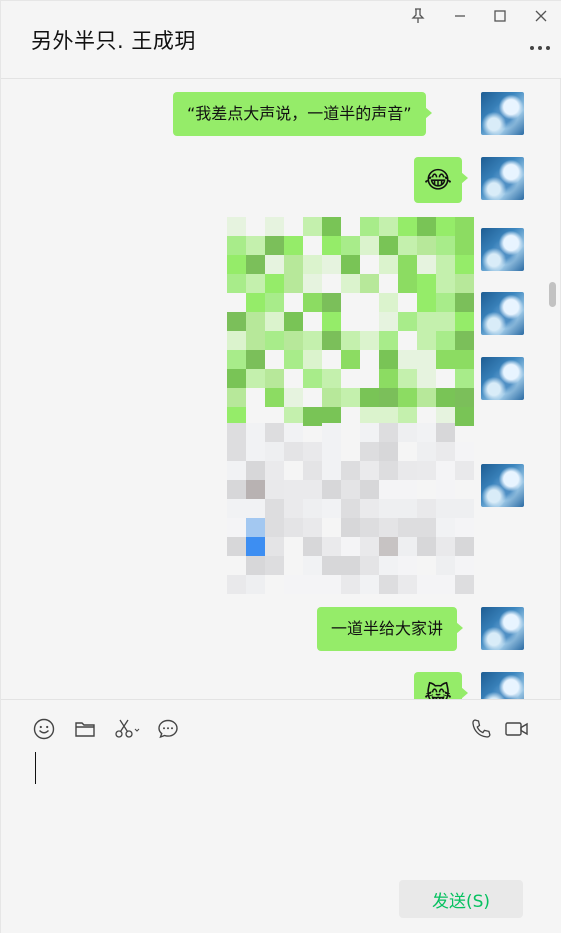 Image resolution: width=561 pixels, height=933 pixels. Describe the element at coordinates (500, 16) in the screenshot. I see `maximize-icon` at that location.